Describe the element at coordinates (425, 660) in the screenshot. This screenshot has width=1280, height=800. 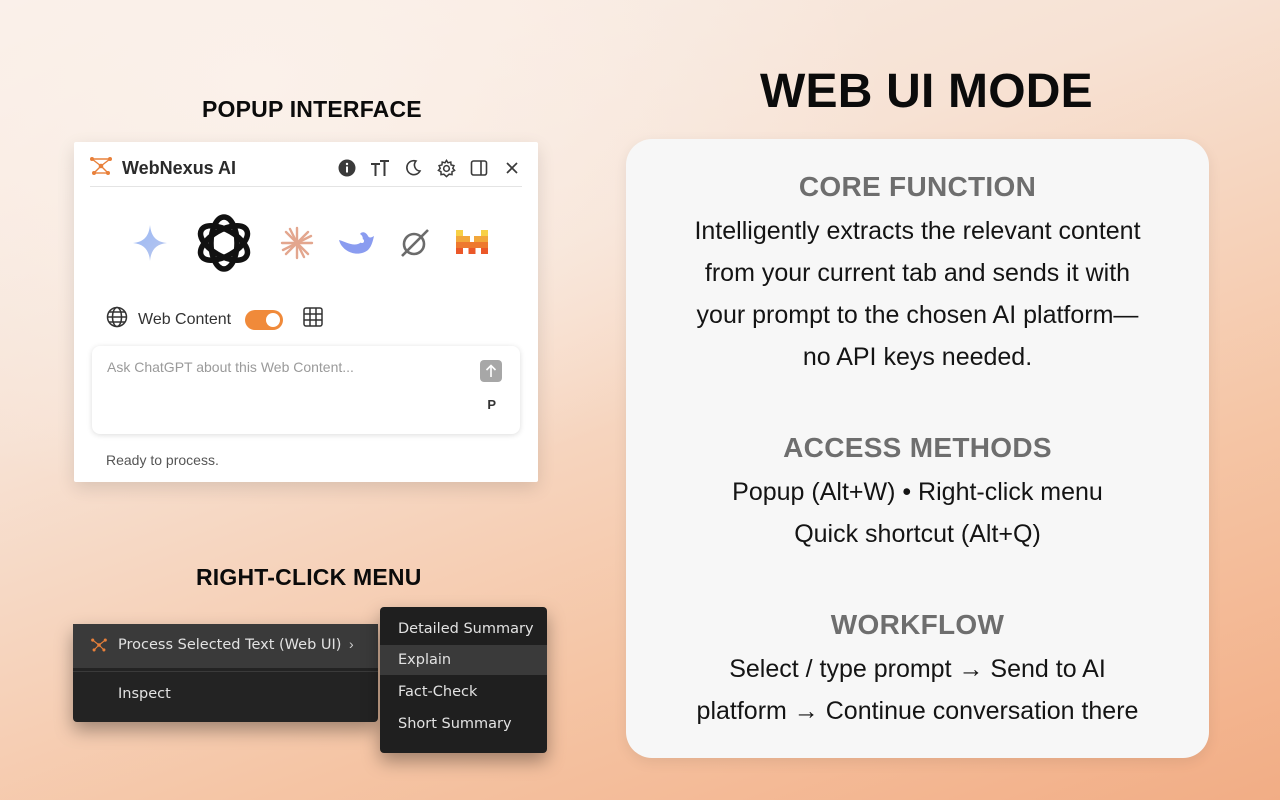
I see `submenu-item-label: Explain` at that location.